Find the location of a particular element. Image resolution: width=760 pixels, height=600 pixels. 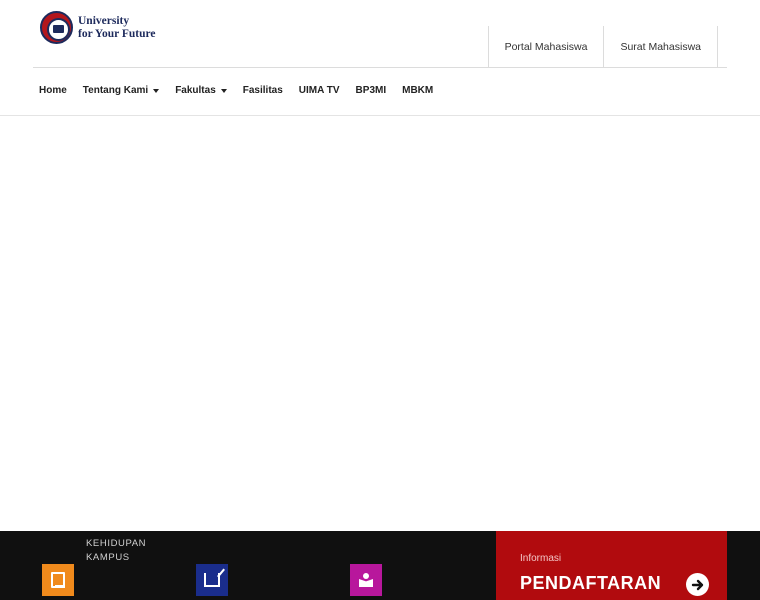

nav-label: MBKM is located at coordinates (418, 90).